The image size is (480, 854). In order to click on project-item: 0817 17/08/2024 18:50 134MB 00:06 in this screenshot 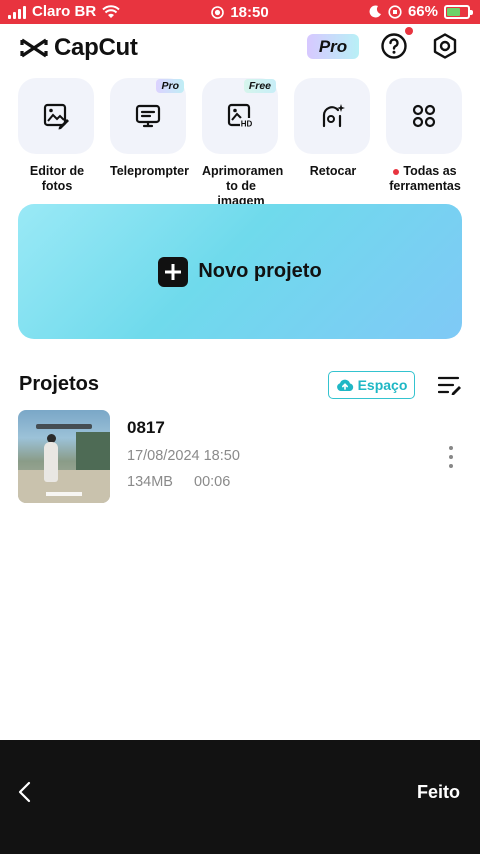, I will do `click(240, 457)`.